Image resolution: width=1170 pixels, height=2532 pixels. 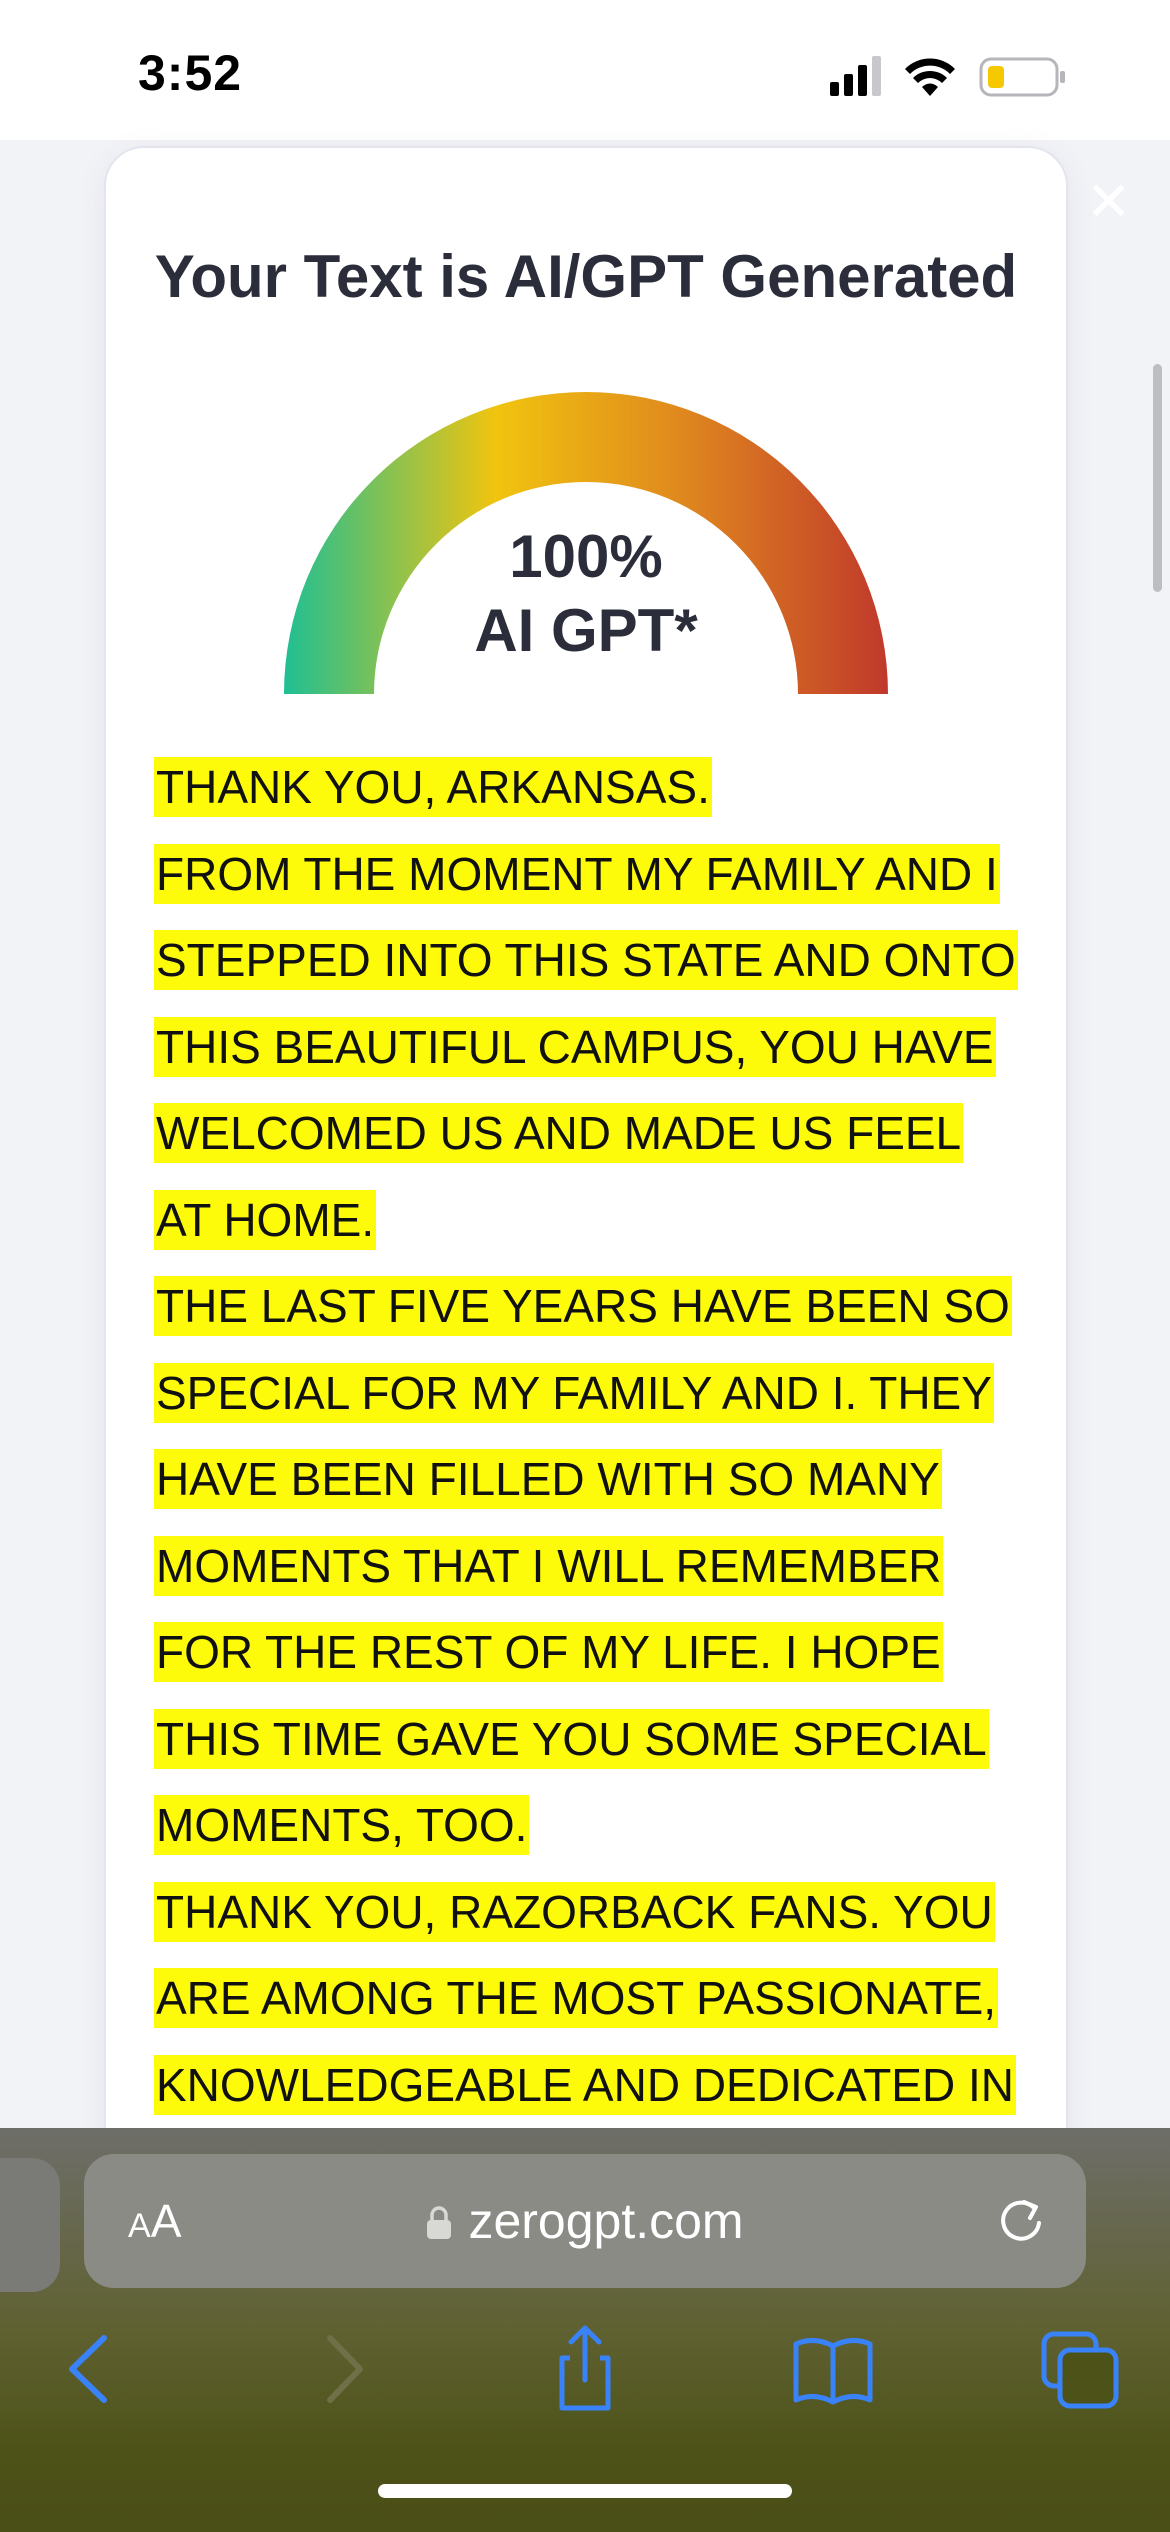 I want to click on text-line: MOMENTS THAT I WILL REMEMBER, so click(x=594, y=1566).